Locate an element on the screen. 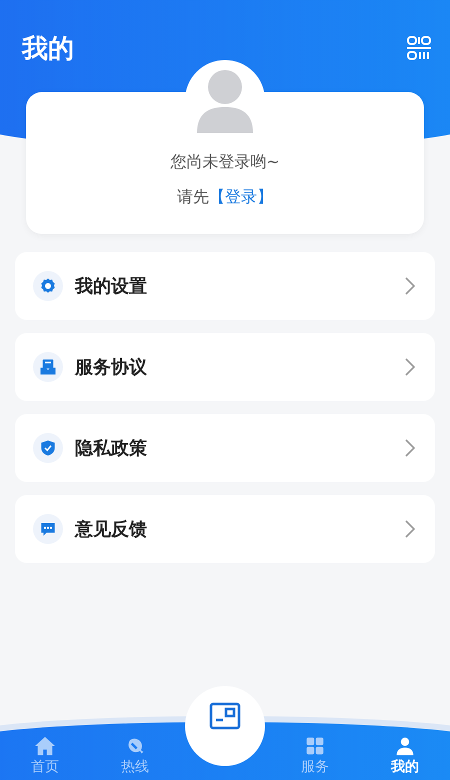 Image resolution: width=450 pixels, height=780 pixels. tab-item: 首页 is located at coordinates (45, 751).